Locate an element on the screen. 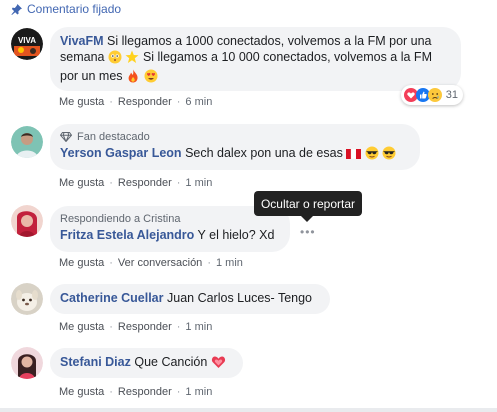 This screenshot has width=497, height=412. fire-emoji-icon is located at coordinates (133, 78).